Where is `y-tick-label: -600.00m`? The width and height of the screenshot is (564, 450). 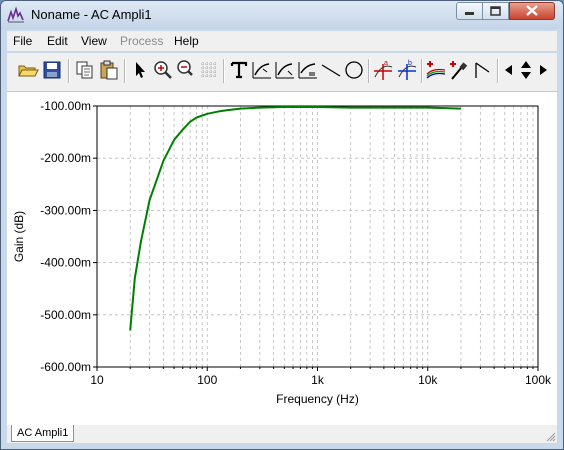 y-tick-label: -600.00m is located at coordinates (65, 367).